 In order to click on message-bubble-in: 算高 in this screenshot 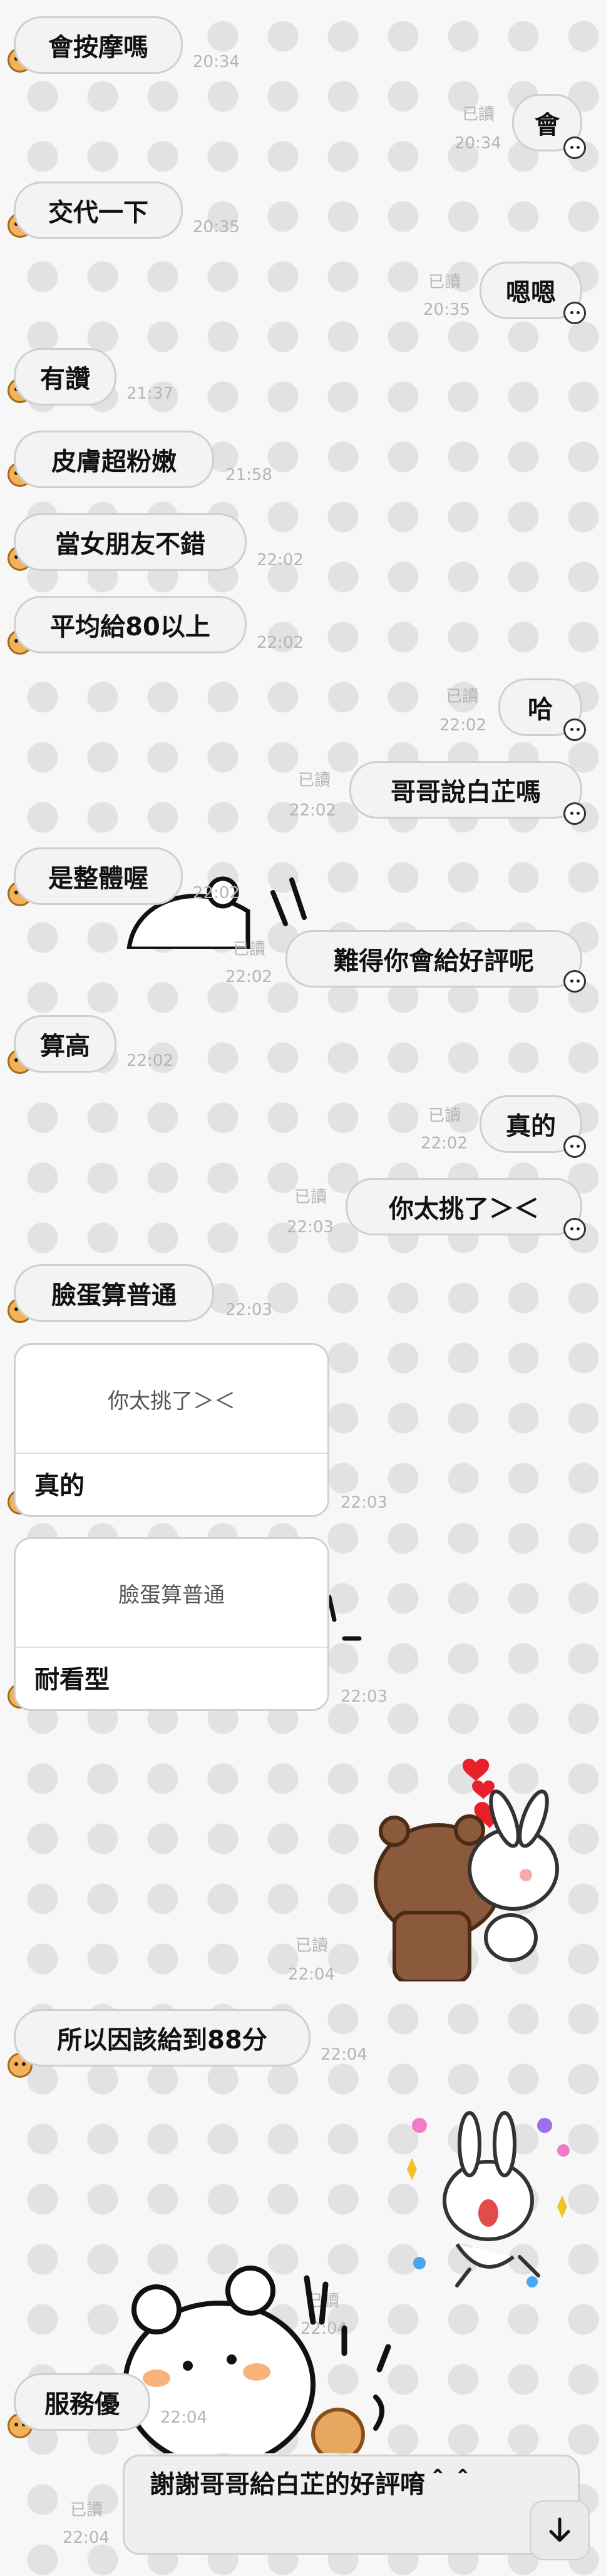, I will do `click(65, 1044)`.